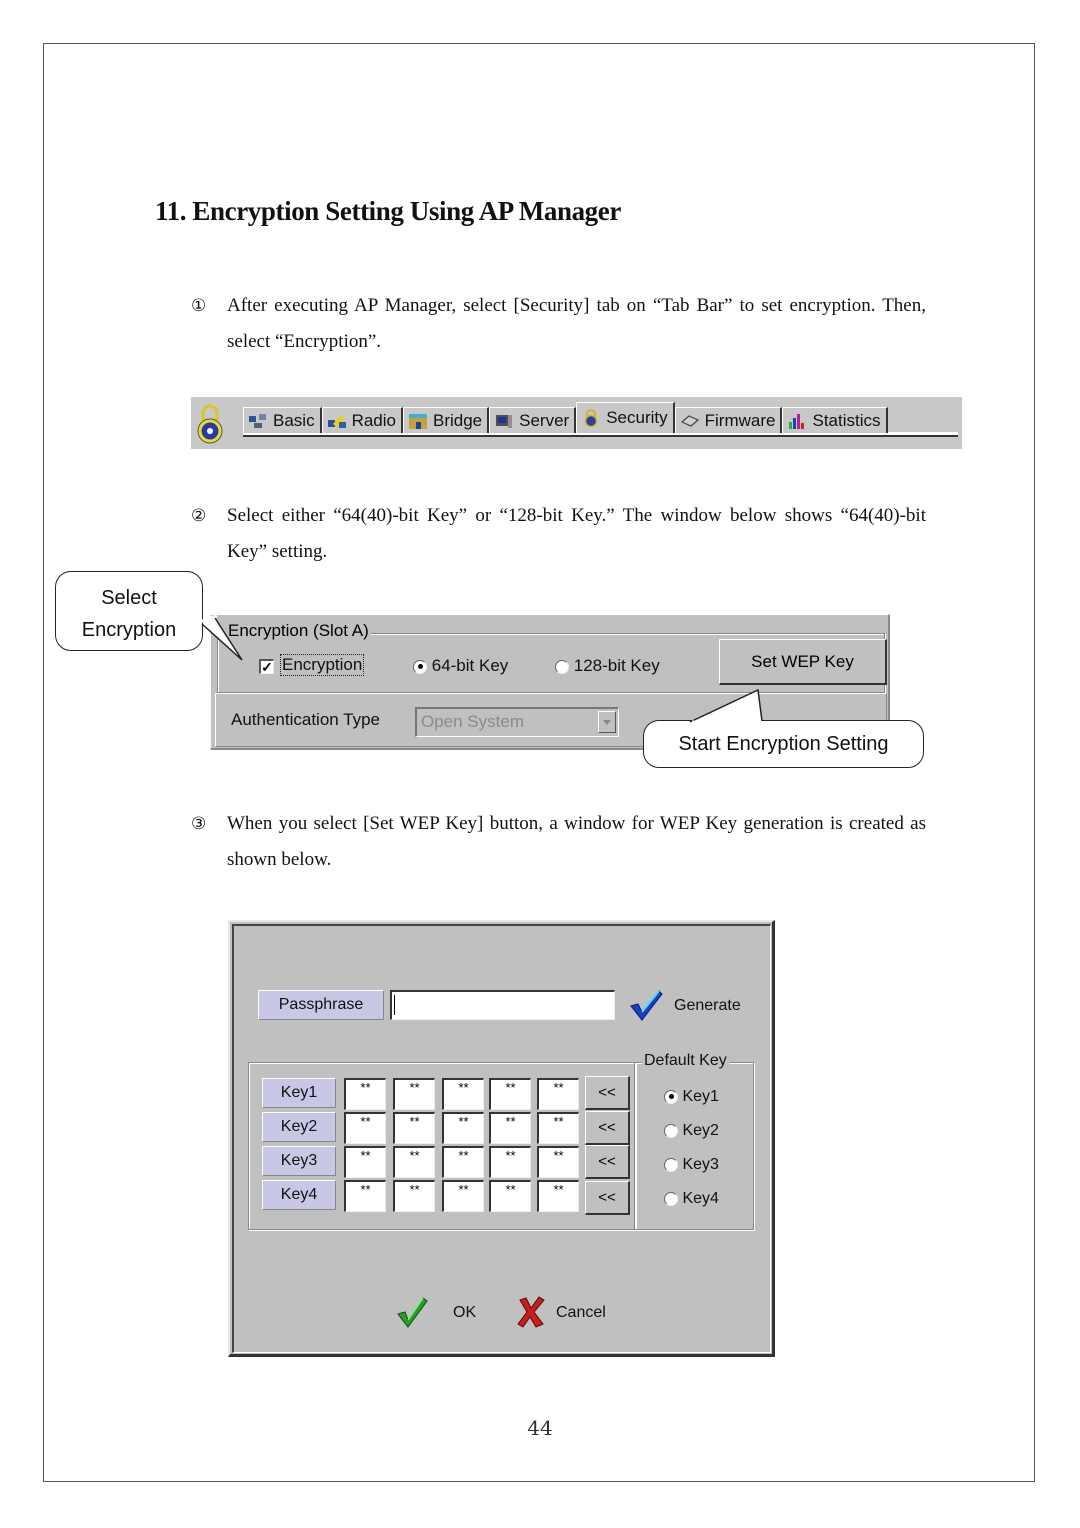 The width and height of the screenshot is (1080, 1528). I want to click on chip-icon, so click(689, 420).